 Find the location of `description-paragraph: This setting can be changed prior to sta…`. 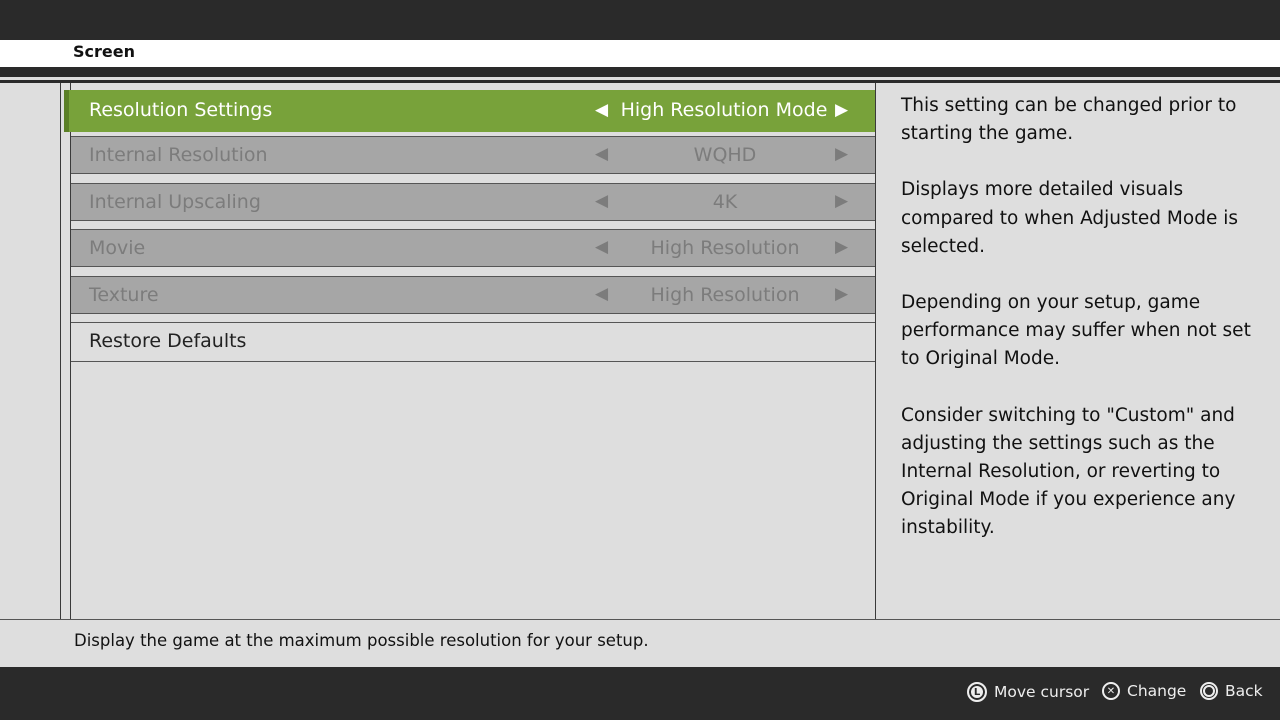

description-paragraph: This setting can be changed prior to sta… is located at coordinates (1069, 120).